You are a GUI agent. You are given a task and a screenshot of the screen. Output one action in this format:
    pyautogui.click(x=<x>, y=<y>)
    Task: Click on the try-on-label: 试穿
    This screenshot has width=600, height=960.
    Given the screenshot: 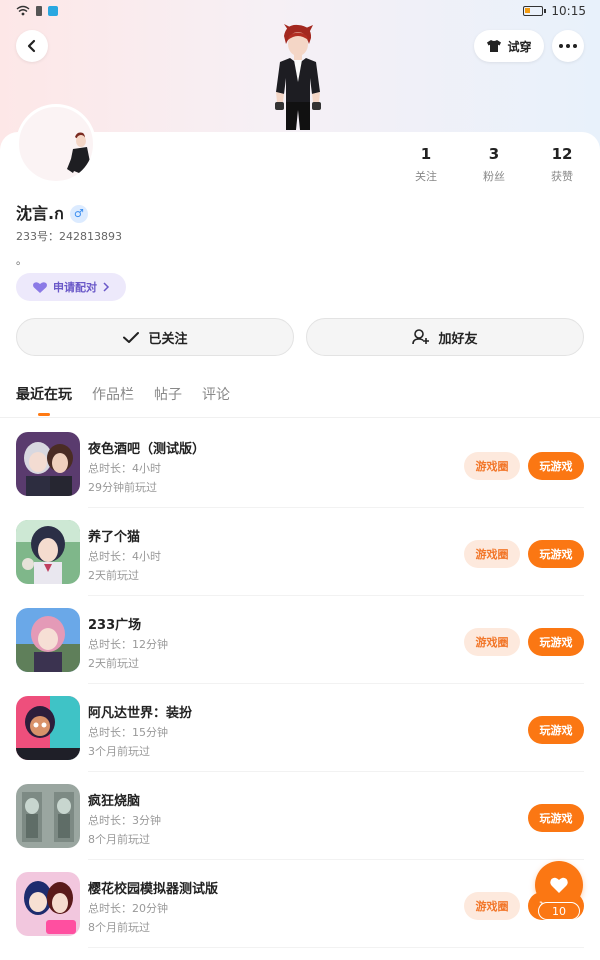 What is the action you would take?
    pyautogui.click(x=519, y=46)
    